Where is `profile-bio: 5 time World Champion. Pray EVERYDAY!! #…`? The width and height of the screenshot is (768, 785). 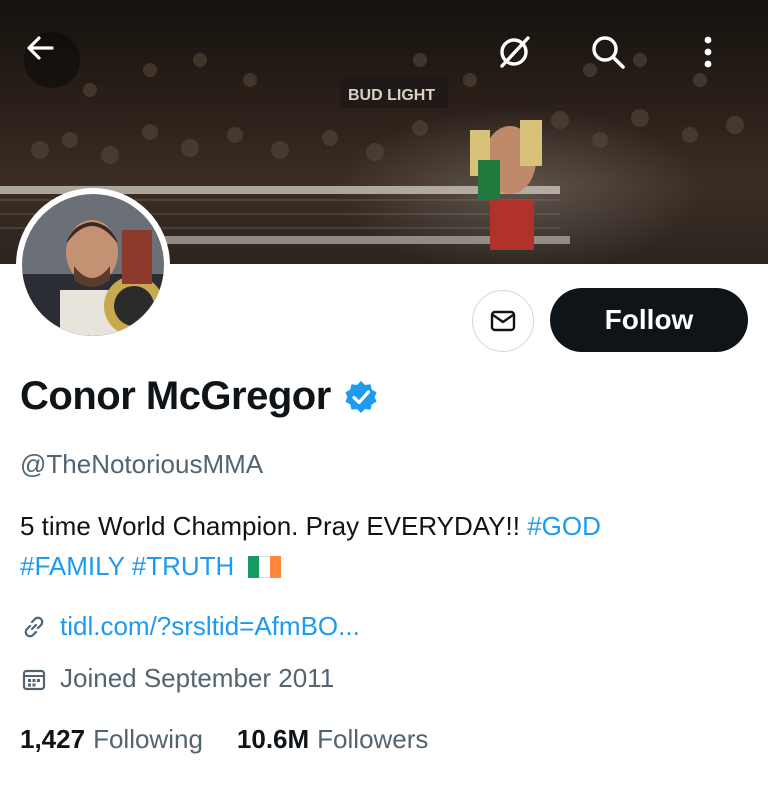 profile-bio: 5 time World Champion. Pray EVERYDAY!! #… is located at coordinates (380, 546).